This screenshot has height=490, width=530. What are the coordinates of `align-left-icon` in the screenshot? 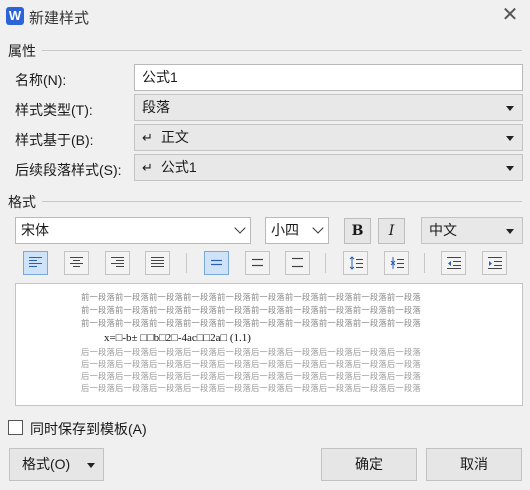 It's located at (35, 262).